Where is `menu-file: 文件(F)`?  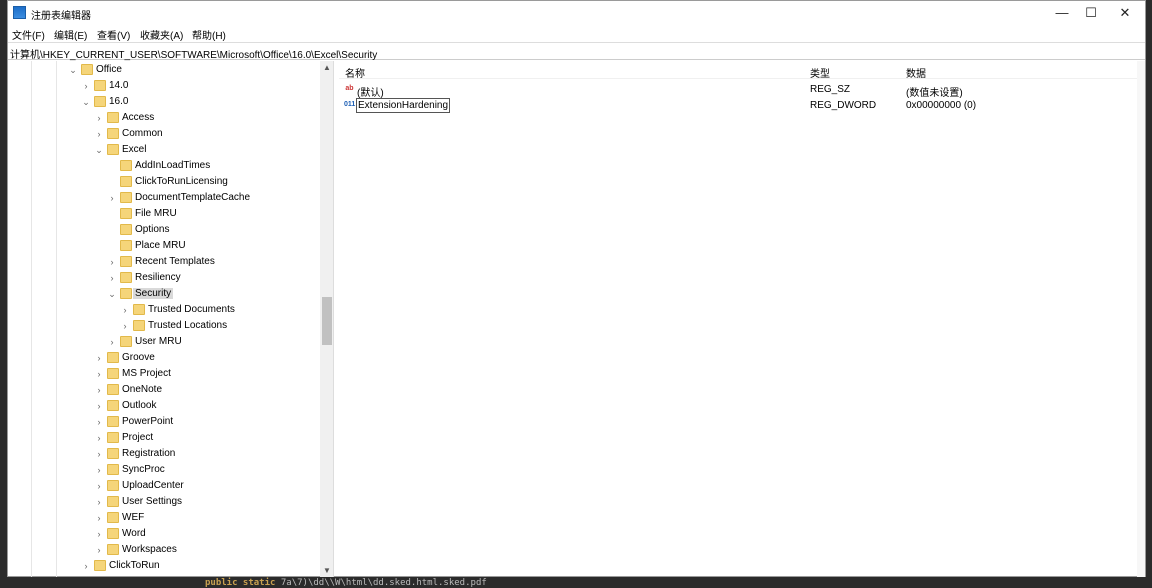
menu-file: 文件(F) is located at coordinates (28, 34).